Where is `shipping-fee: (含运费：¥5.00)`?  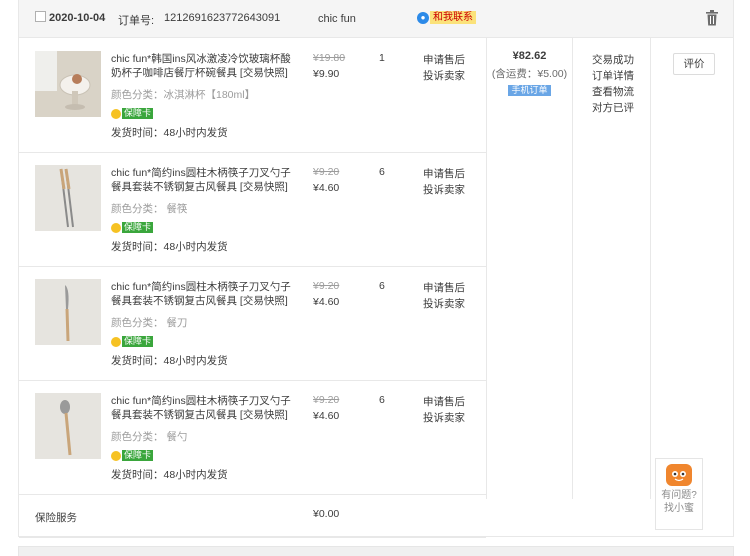
shipping-fee: (含运费：¥5.00) is located at coordinates (529, 74).